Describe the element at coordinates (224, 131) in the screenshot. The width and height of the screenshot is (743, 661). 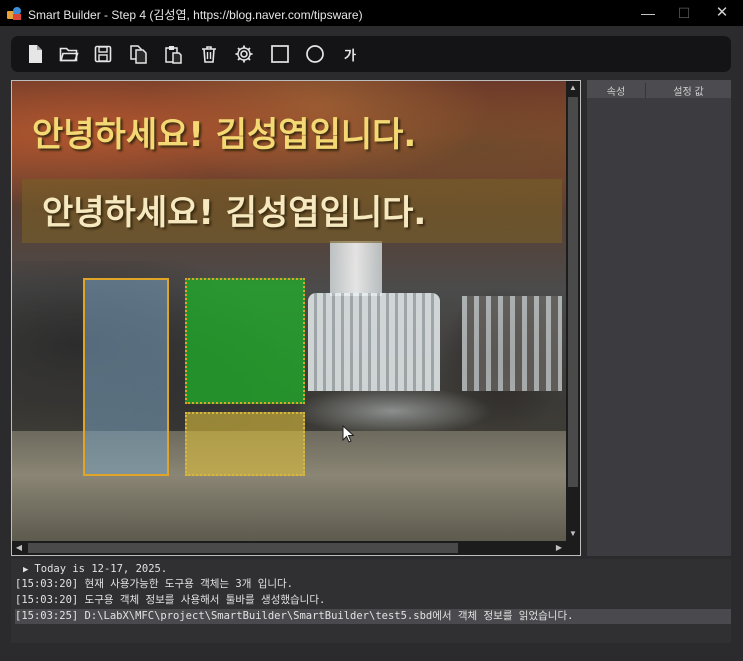
I see `text-object-1: 안녕하세요! 김성엽입니다.` at that location.